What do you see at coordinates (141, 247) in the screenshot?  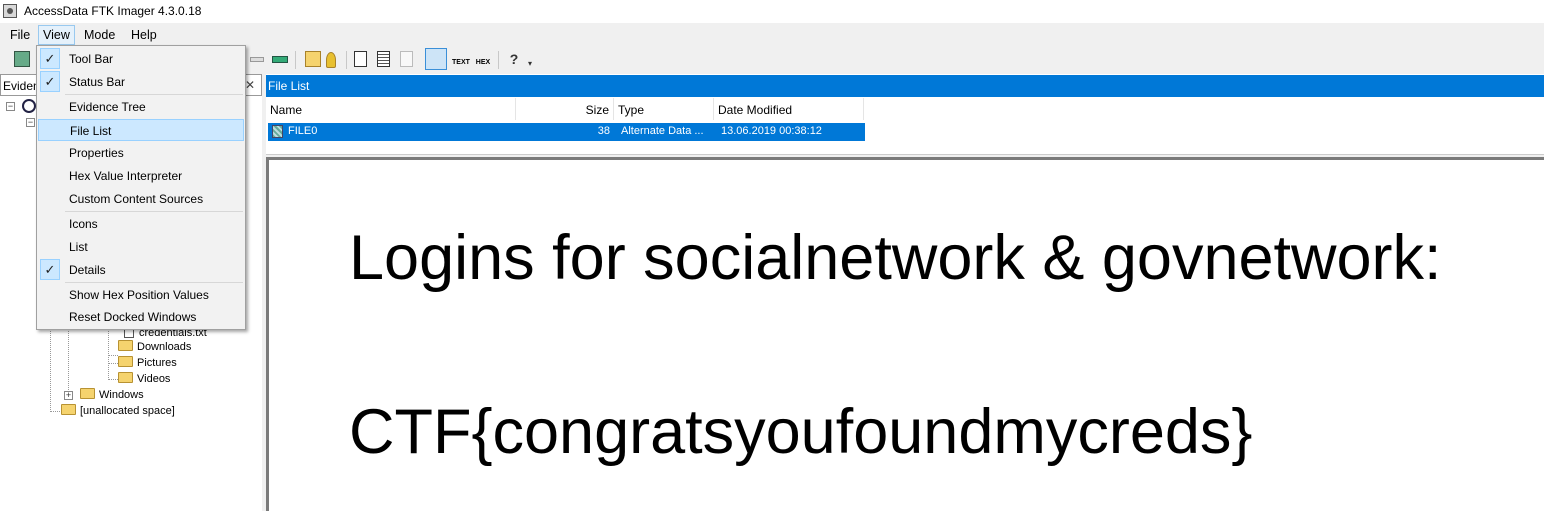 I see `menu-item-list: List` at bounding box center [141, 247].